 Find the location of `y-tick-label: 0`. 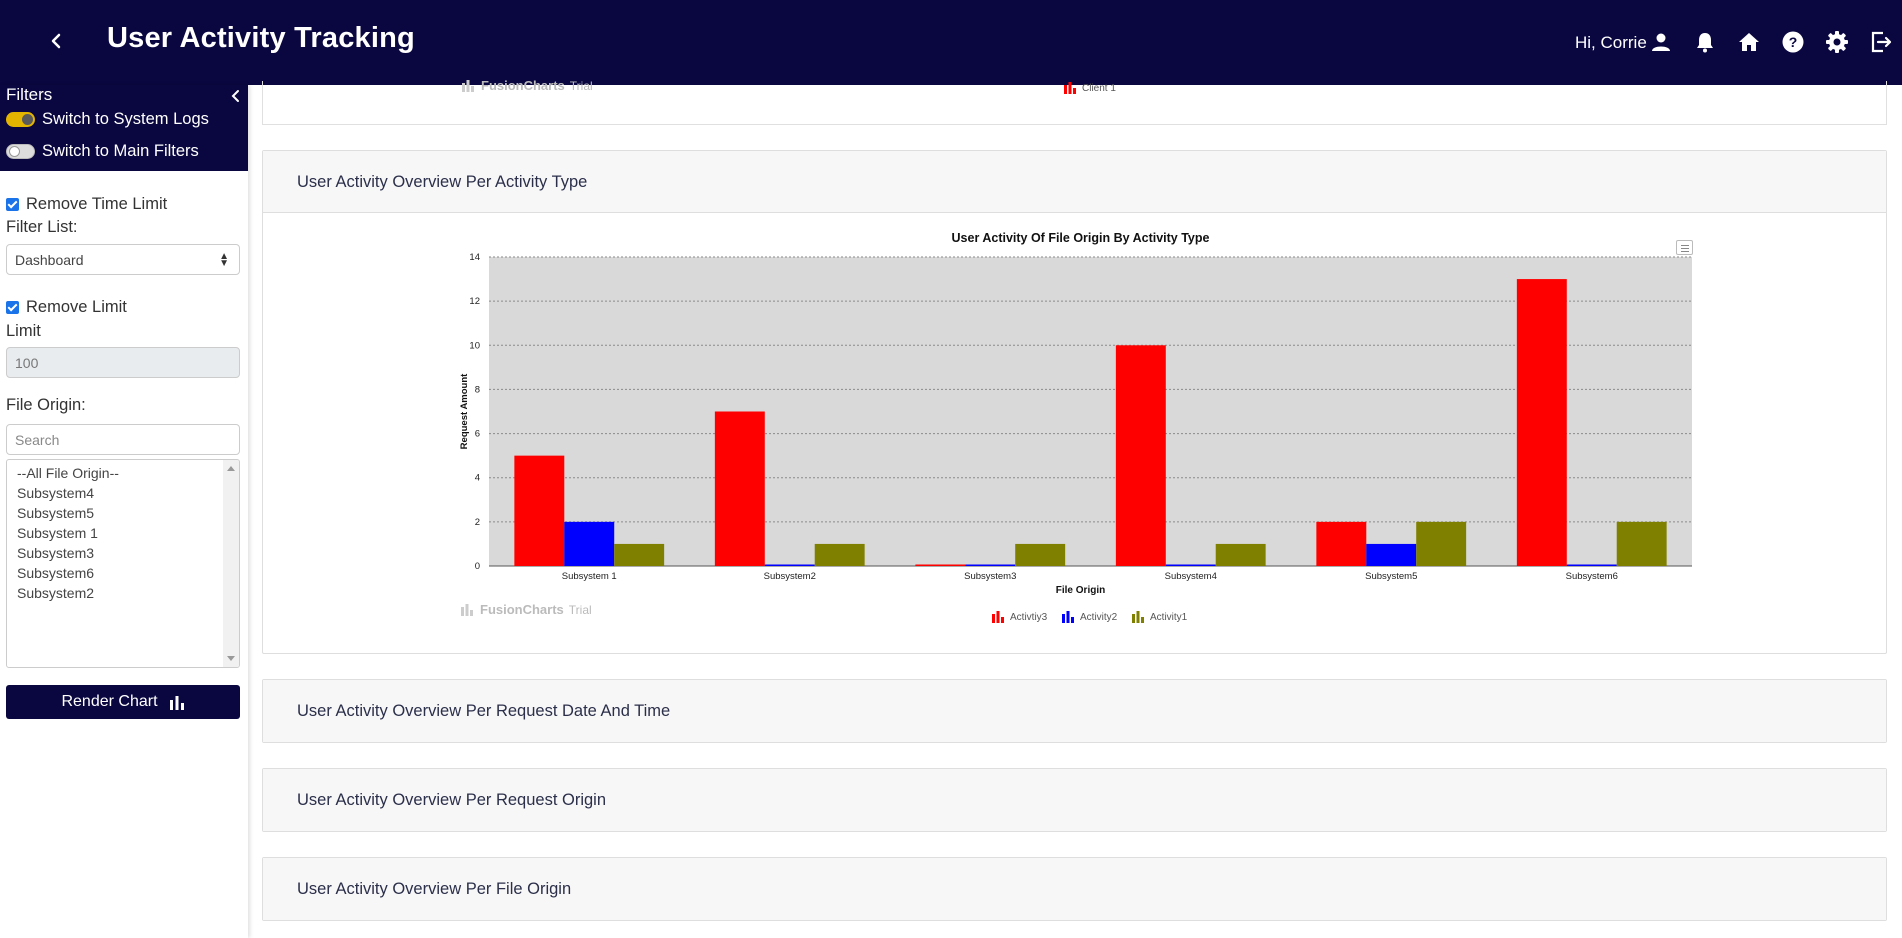

y-tick-label: 0 is located at coordinates (477, 566).